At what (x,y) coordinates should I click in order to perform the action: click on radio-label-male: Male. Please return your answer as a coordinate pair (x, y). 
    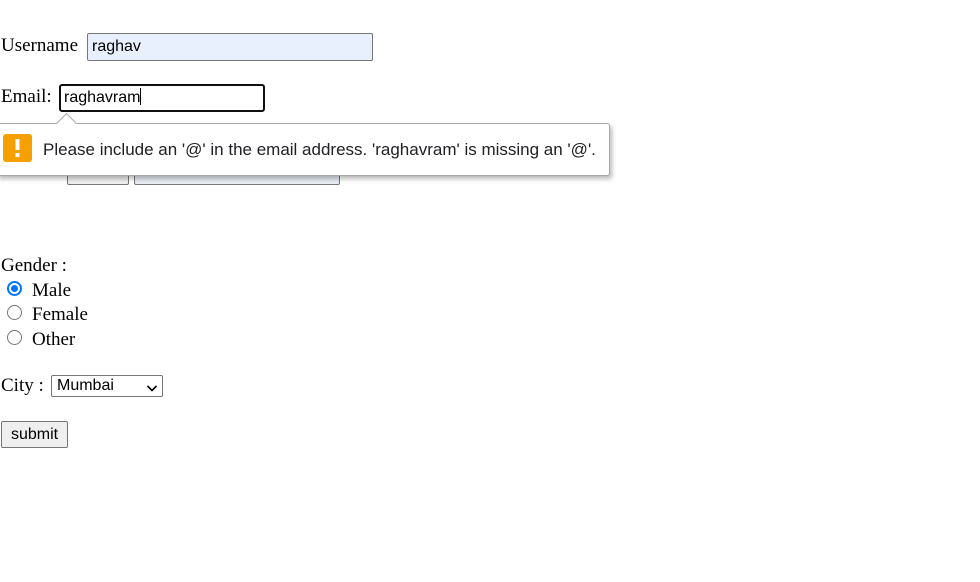
    Looking at the image, I should click on (52, 290).